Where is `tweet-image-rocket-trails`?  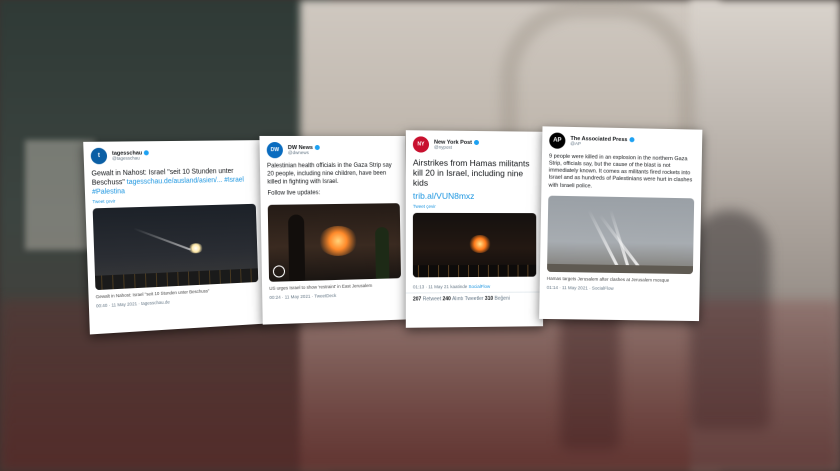 tweet-image-rocket-trails is located at coordinates (620, 234).